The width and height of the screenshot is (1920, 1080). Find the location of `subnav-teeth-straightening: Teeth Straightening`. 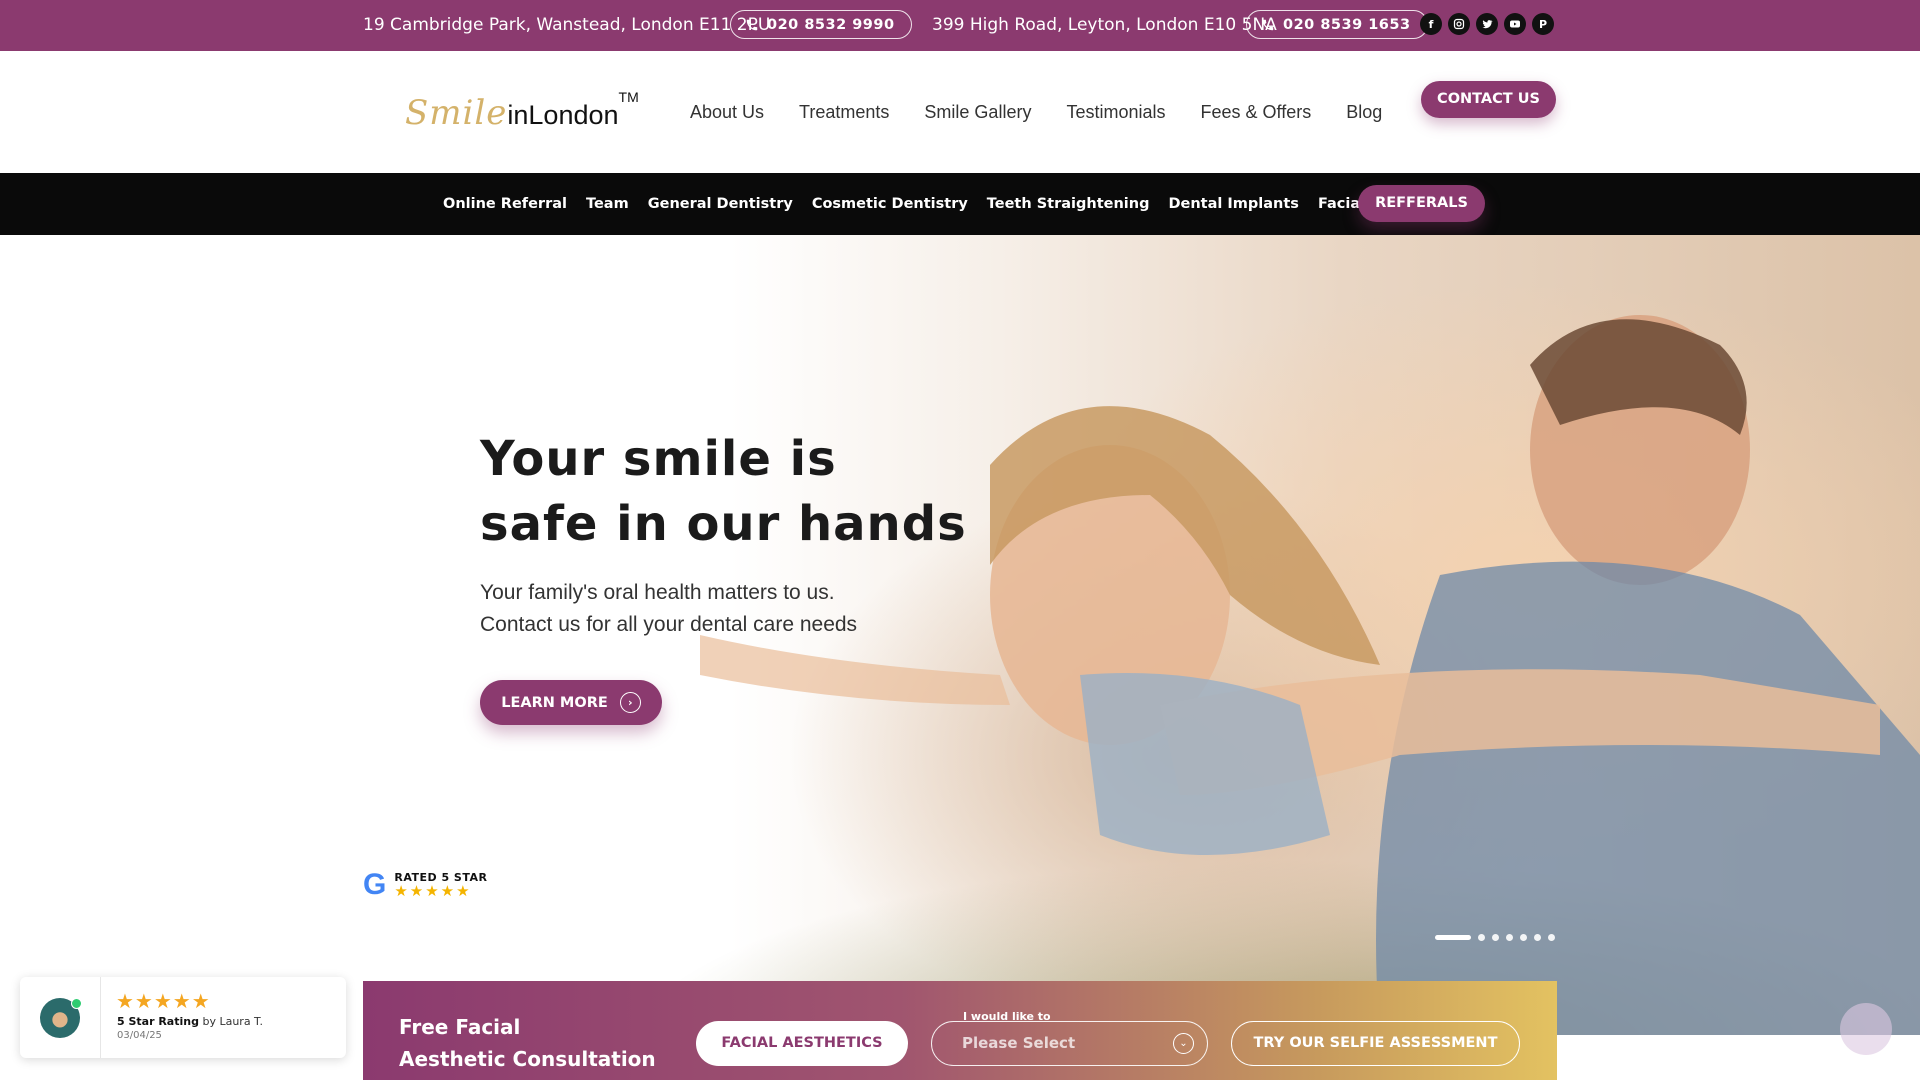

subnav-teeth-straightening: Teeth Straightening is located at coordinates (1068, 204).